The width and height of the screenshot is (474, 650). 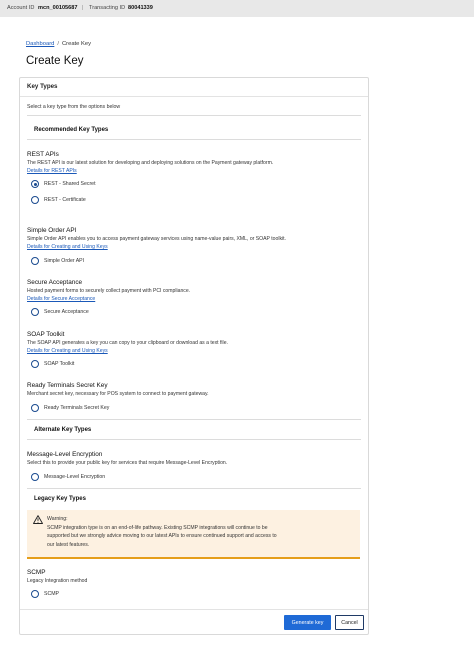 I want to click on page-title: Create Key, so click(x=55, y=61).